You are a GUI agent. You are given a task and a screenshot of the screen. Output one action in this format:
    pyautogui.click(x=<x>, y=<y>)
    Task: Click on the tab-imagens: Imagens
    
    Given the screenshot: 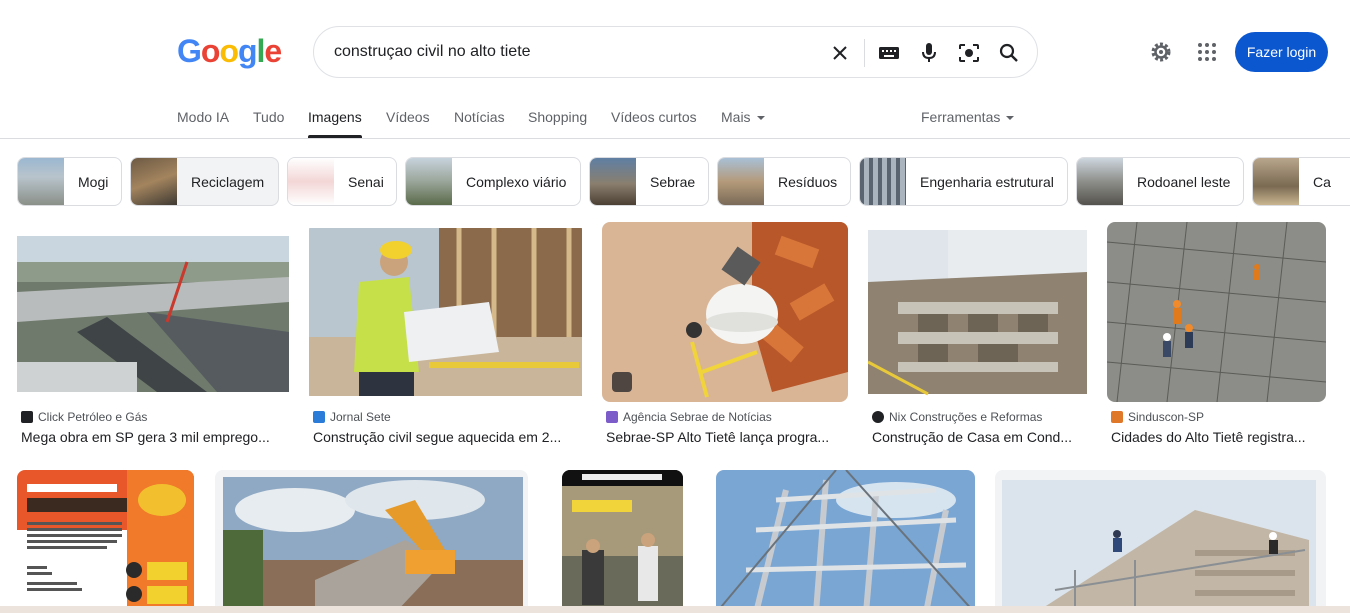 What is the action you would take?
    pyautogui.click(x=335, y=117)
    